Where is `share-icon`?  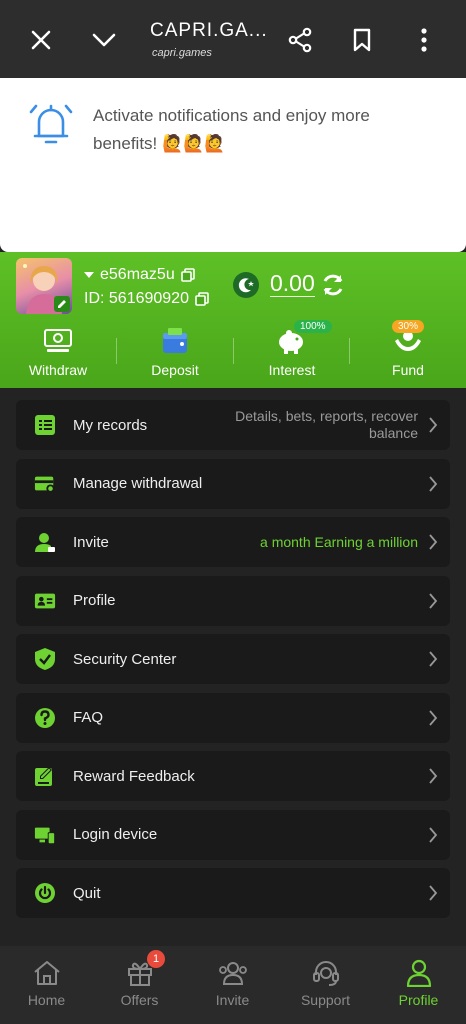
share-icon is located at coordinates (300, 40).